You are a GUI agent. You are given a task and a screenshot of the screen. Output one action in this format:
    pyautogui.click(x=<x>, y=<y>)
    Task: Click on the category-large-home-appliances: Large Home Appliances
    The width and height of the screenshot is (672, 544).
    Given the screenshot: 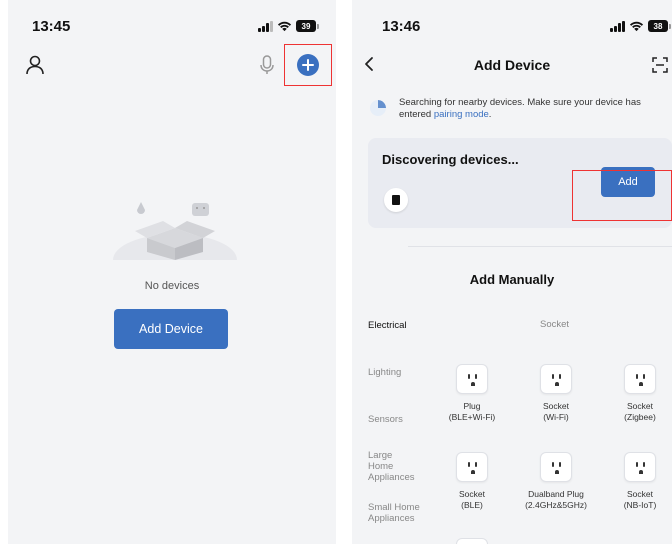 What is the action you would take?
    pyautogui.click(x=391, y=466)
    